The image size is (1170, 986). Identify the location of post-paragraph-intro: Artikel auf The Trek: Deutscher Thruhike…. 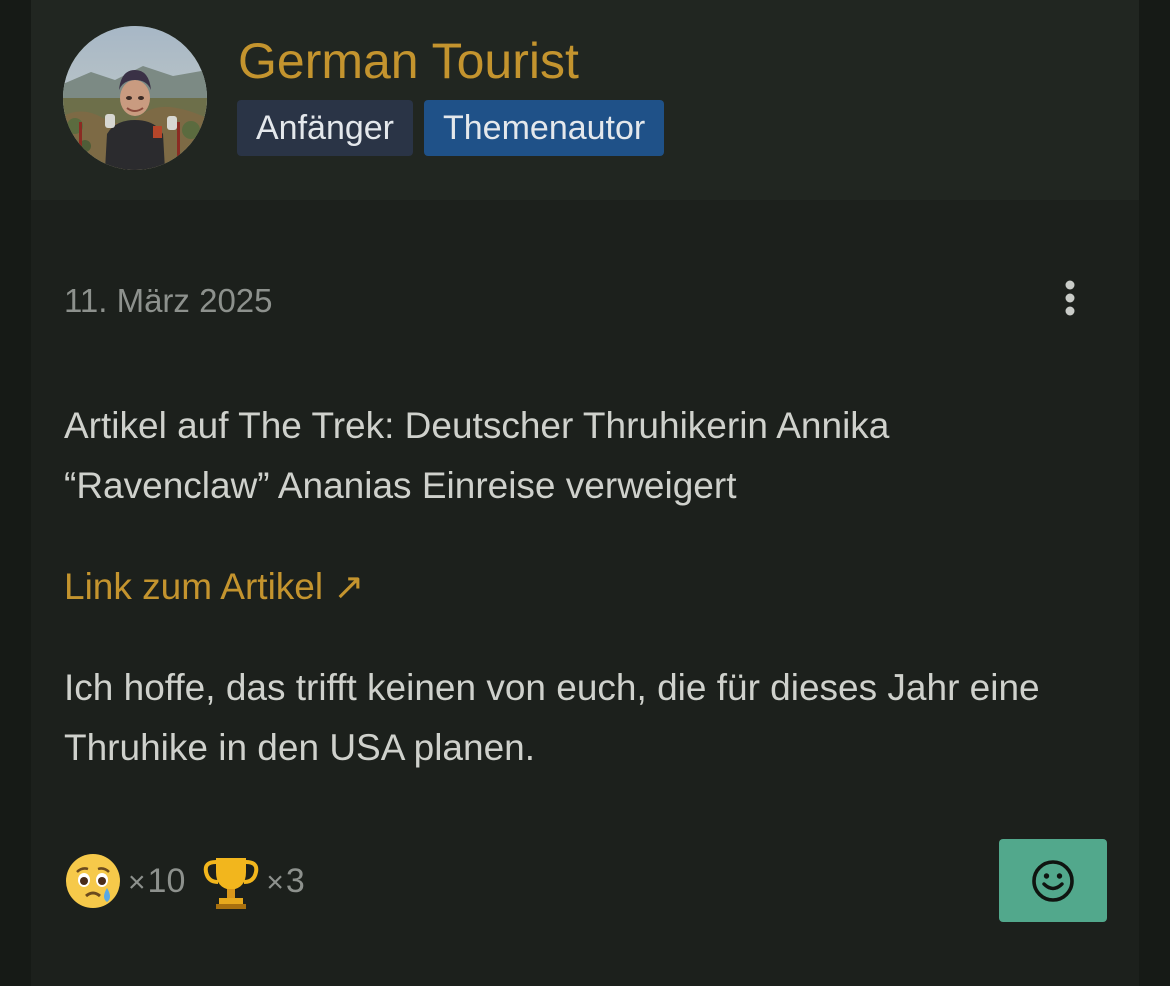
(477, 455).